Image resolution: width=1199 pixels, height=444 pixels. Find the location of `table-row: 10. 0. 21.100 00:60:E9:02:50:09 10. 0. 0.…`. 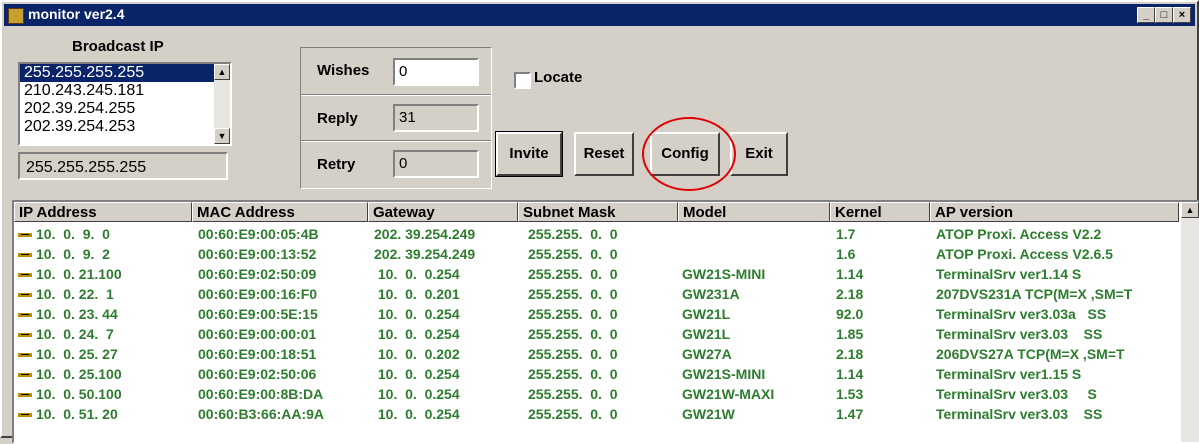

table-row: 10. 0. 21.100 00:60:E9:02:50:09 10. 0. 0.… is located at coordinates (596, 274).